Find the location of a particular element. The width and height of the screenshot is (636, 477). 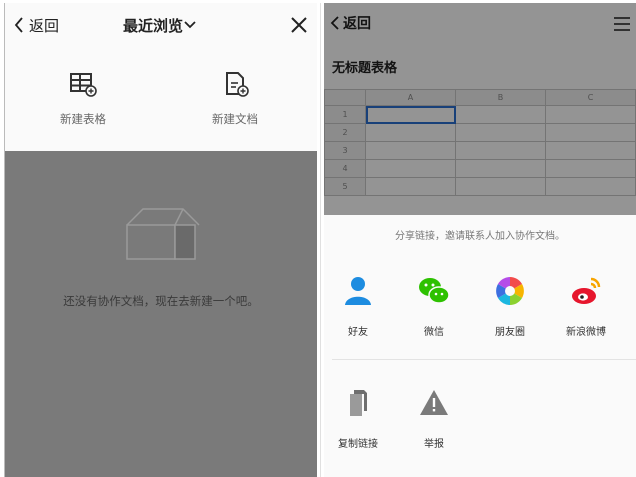

recent-dropdown: 最近浏览 is located at coordinates (160, 25).